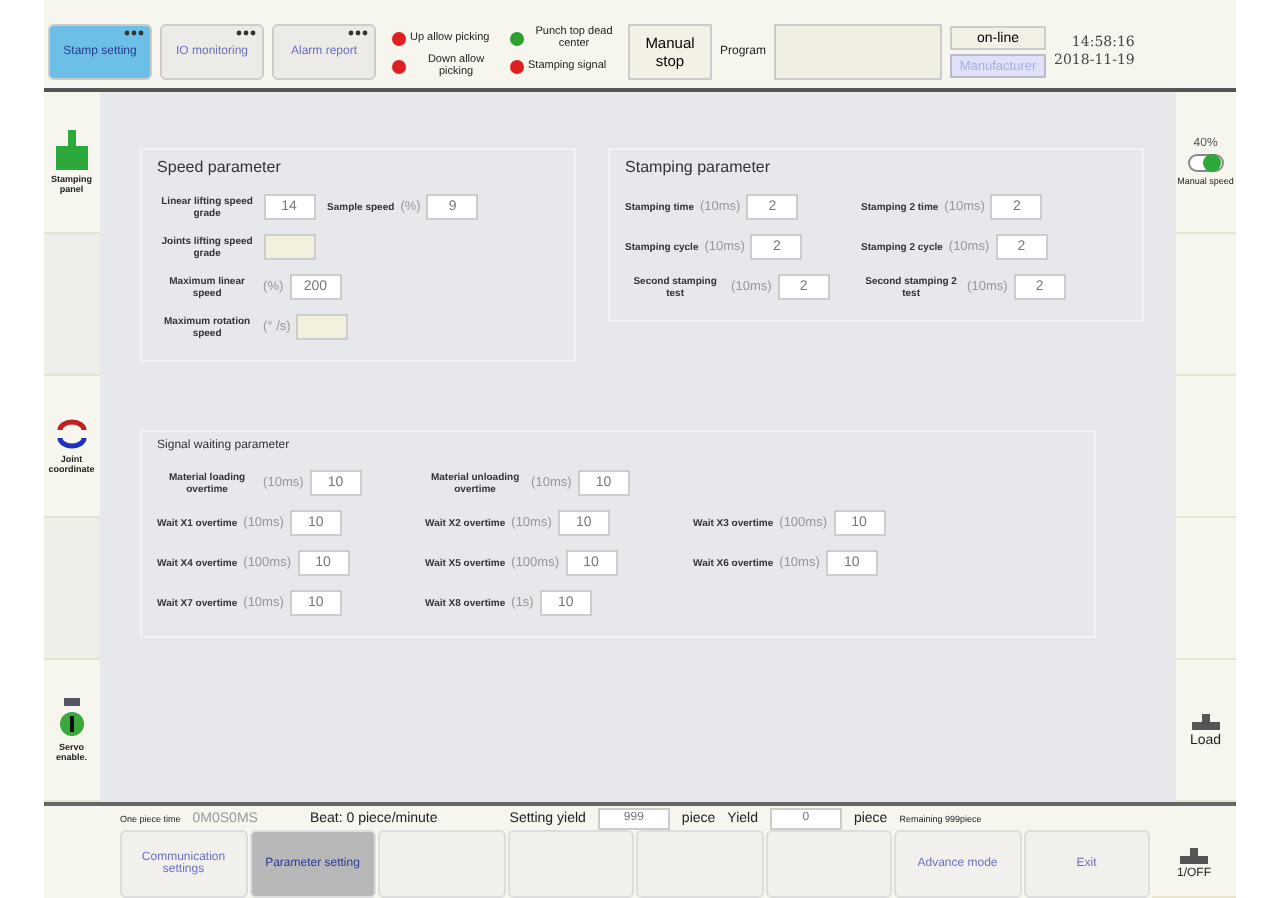  Describe the element at coordinates (1205, 163) in the screenshot. I see `toggle-switch-icon` at that location.